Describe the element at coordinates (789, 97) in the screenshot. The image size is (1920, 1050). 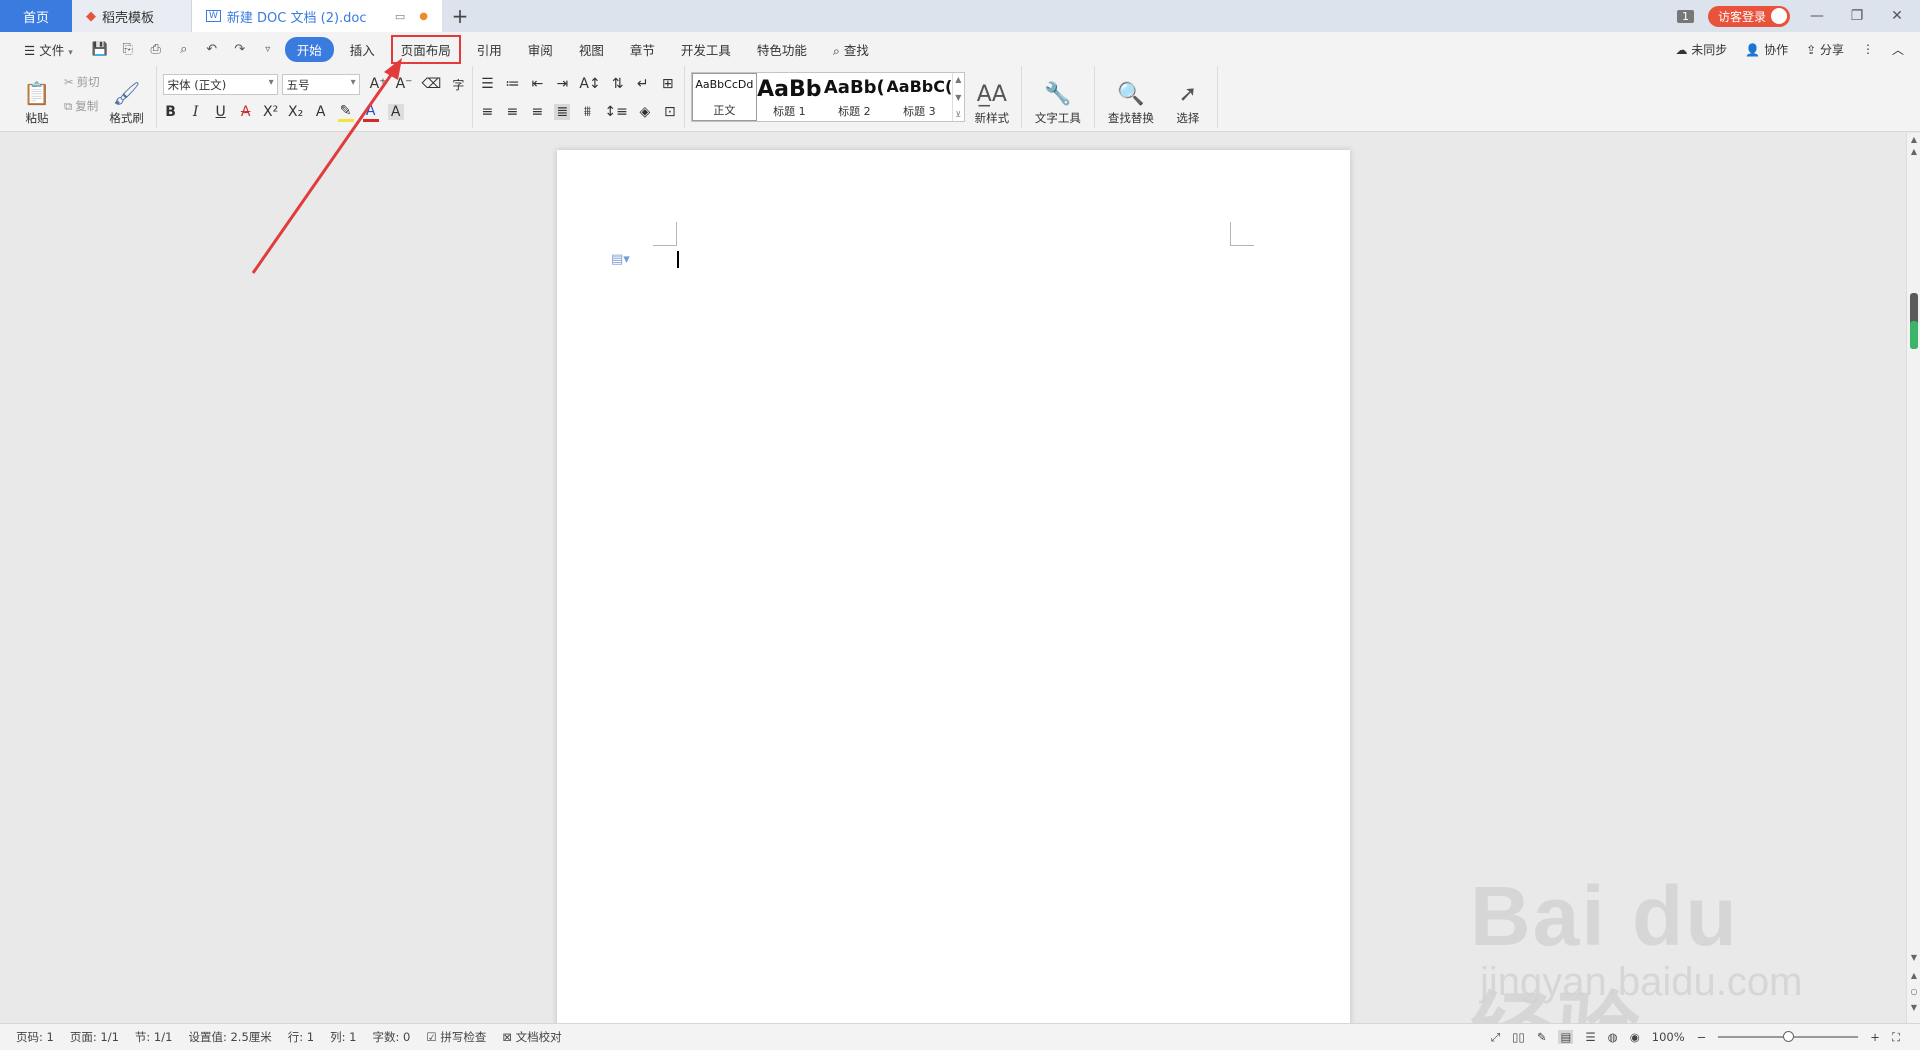
I see `style-heading-1: AaBb 标题 1` at that location.